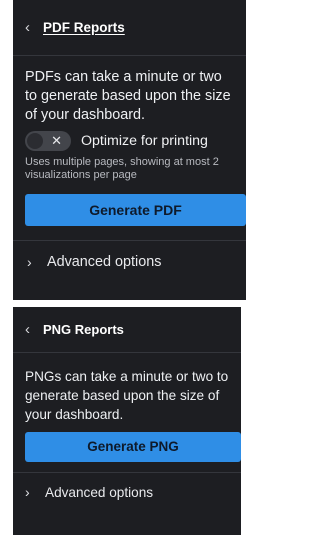 The image size is (320, 535). What do you see at coordinates (135, 210) in the screenshot?
I see `generate-pdf-button: Generate PDF` at bounding box center [135, 210].